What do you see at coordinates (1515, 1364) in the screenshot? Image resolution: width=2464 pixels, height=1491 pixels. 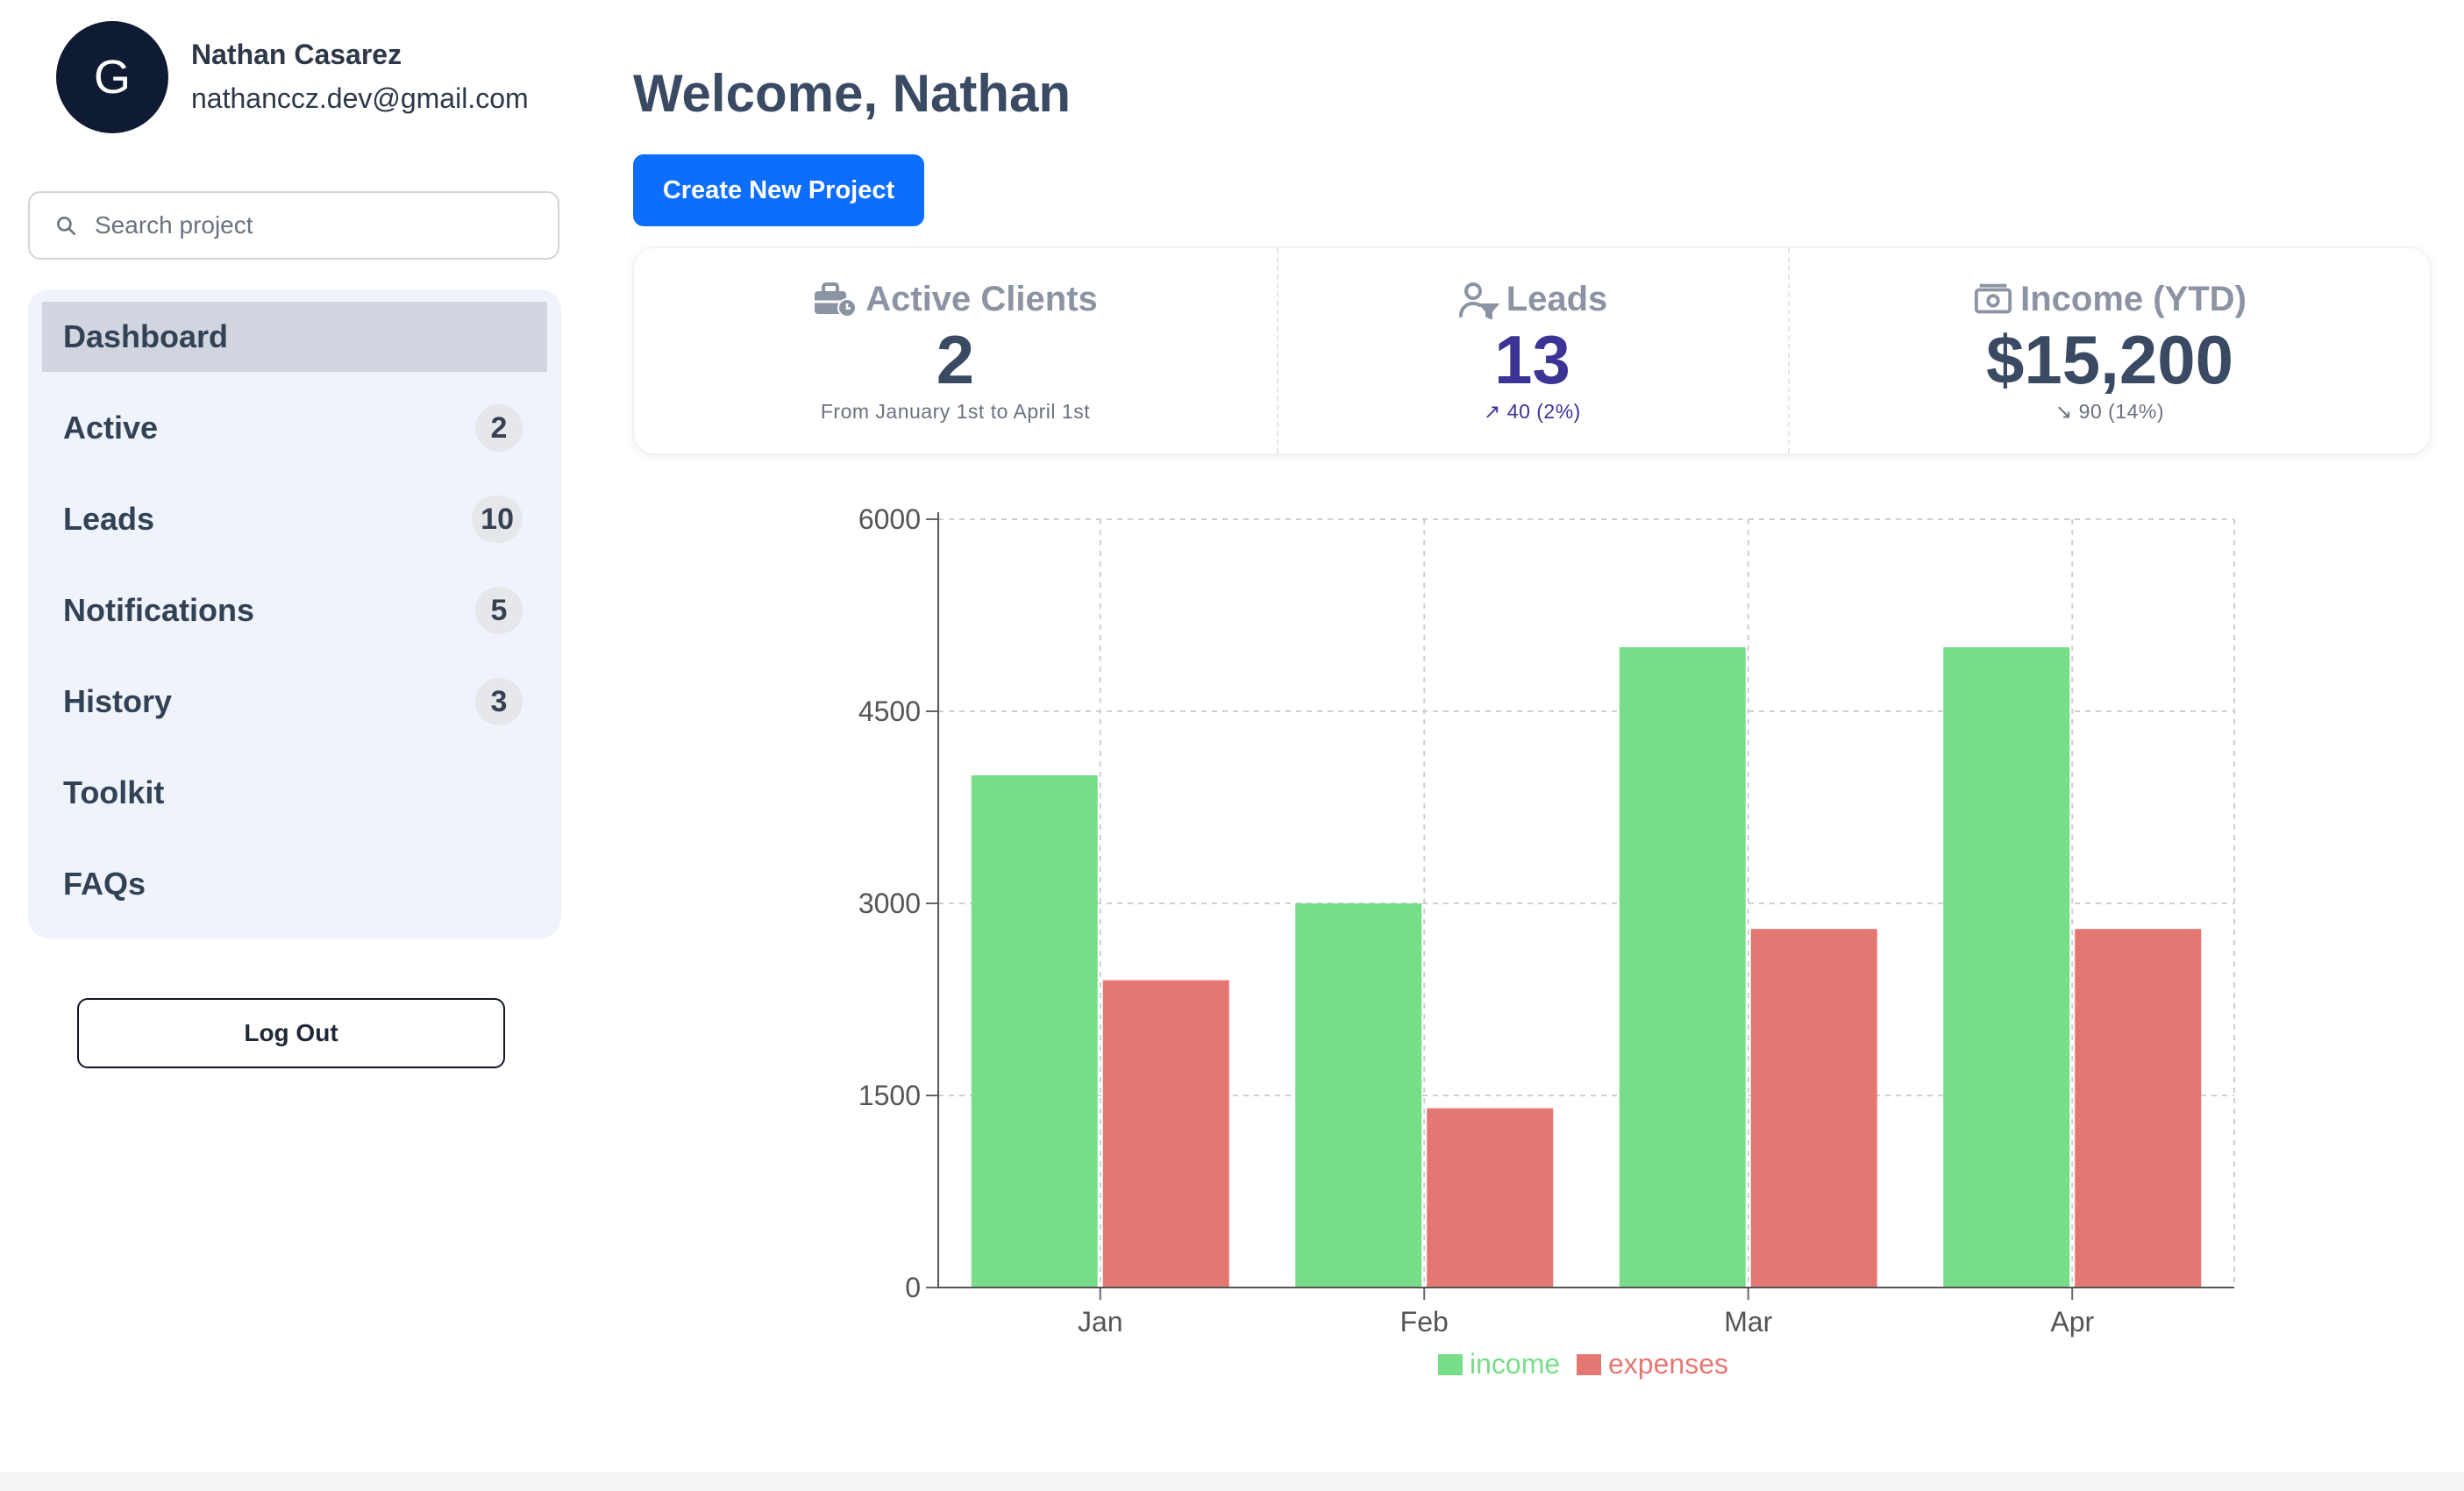 I see `legend-label: income` at bounding box center [1515, 1364].